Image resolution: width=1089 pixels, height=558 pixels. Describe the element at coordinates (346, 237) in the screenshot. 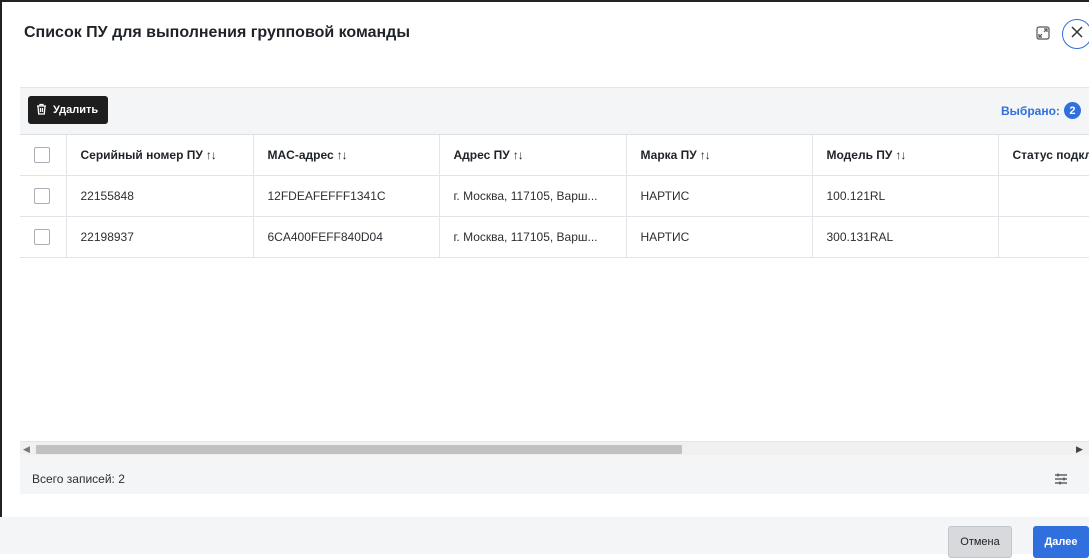

I see `cell-mac: 6CA400FEFF840D04` at that location.